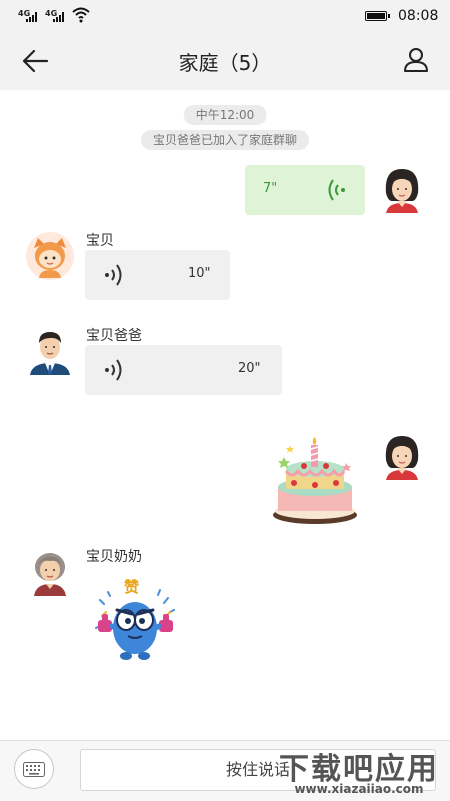 The width and height of the screenshot is (450, 801). Describe the element at coordinates (225, 16) in the screenshot. I see `status-bar: 4G 4G 08:08` at that location.